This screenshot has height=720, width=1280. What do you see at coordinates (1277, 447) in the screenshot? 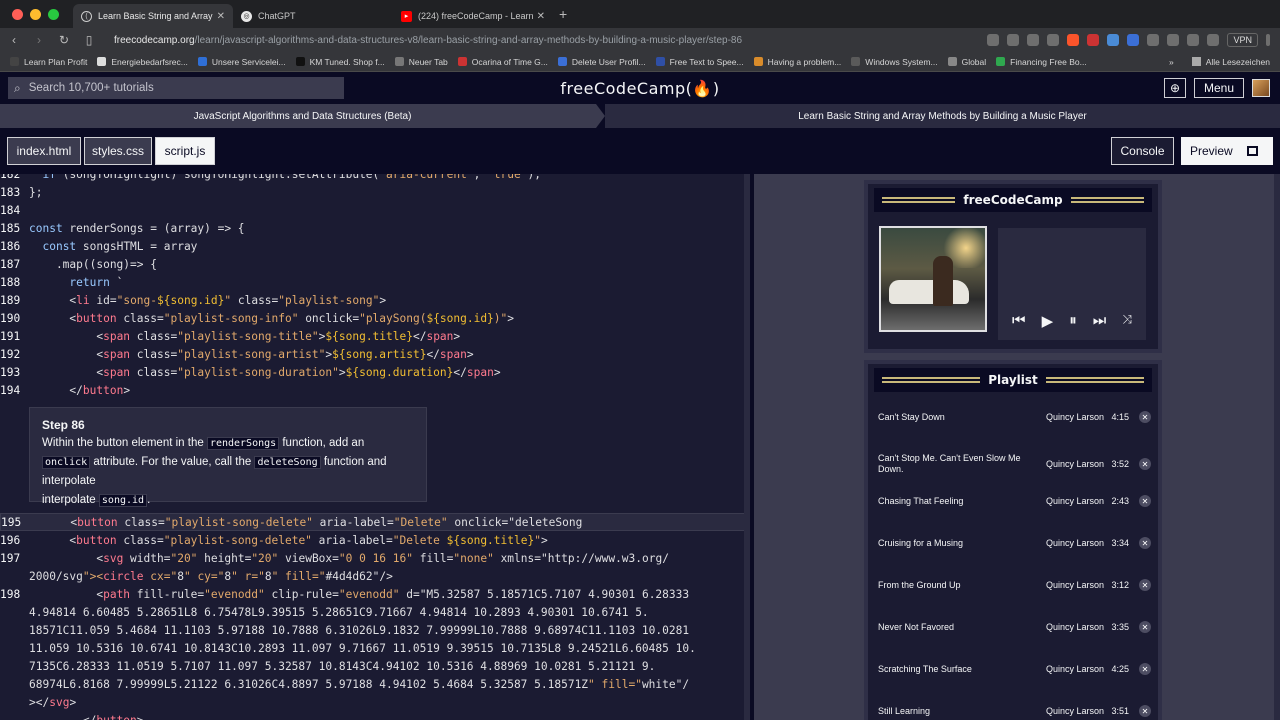
I see `preview-scrollbar` at bounding box center [1277, 447].